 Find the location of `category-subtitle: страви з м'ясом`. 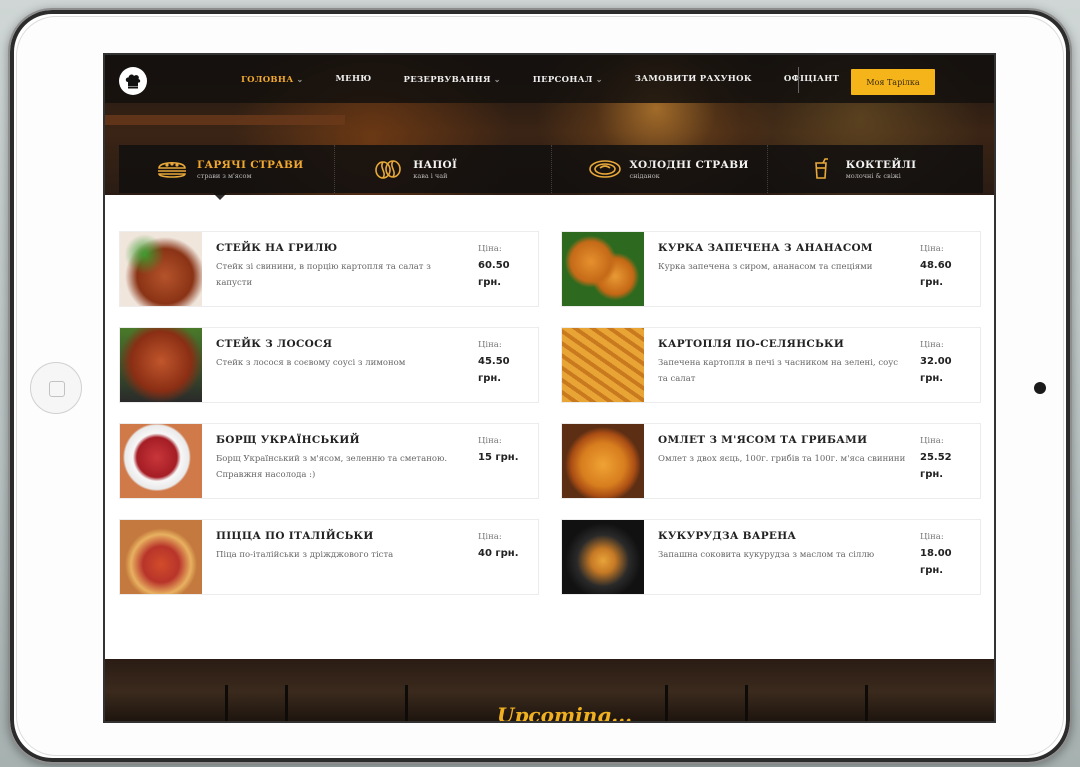

category-subtitle: страви з м'ясом is located at coordinates (224, 175).